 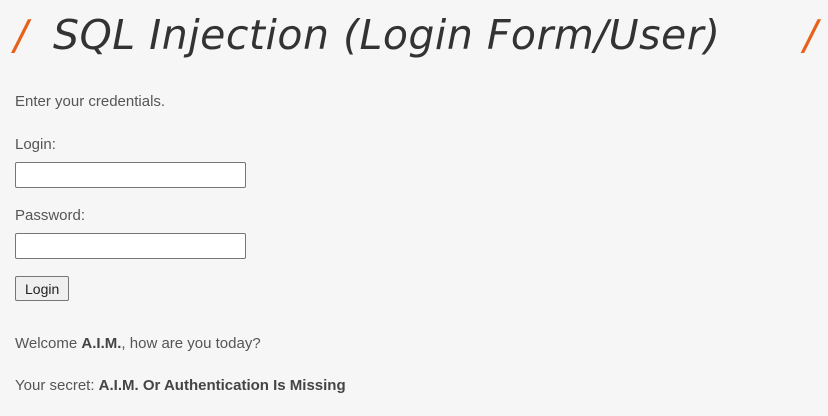 I want to click on password-input, so click(x=130, y=246).